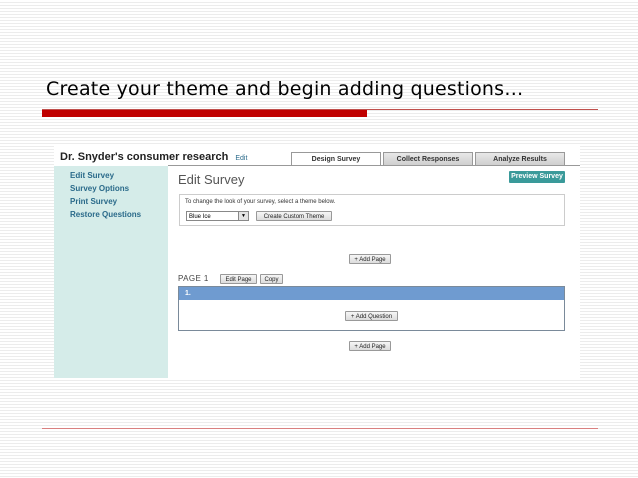 Image resolution: width=638 pixels, height=478 pixels. What do you see at coordinates (371, 316) in the screenshot?
I see `add-question-button: + Add Question` at bounding box center [371, 316].